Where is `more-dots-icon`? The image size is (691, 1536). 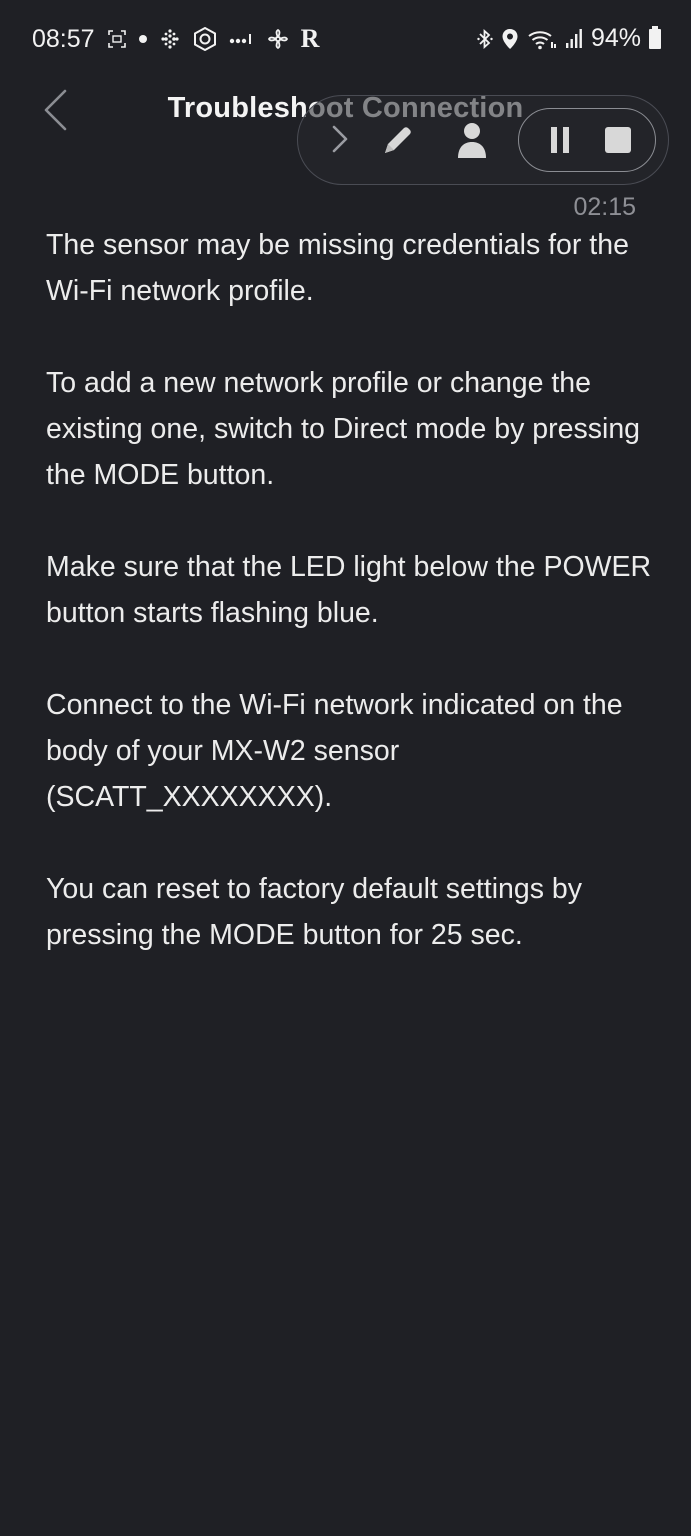
more-dots-icon is located at coordinates (242, 39).